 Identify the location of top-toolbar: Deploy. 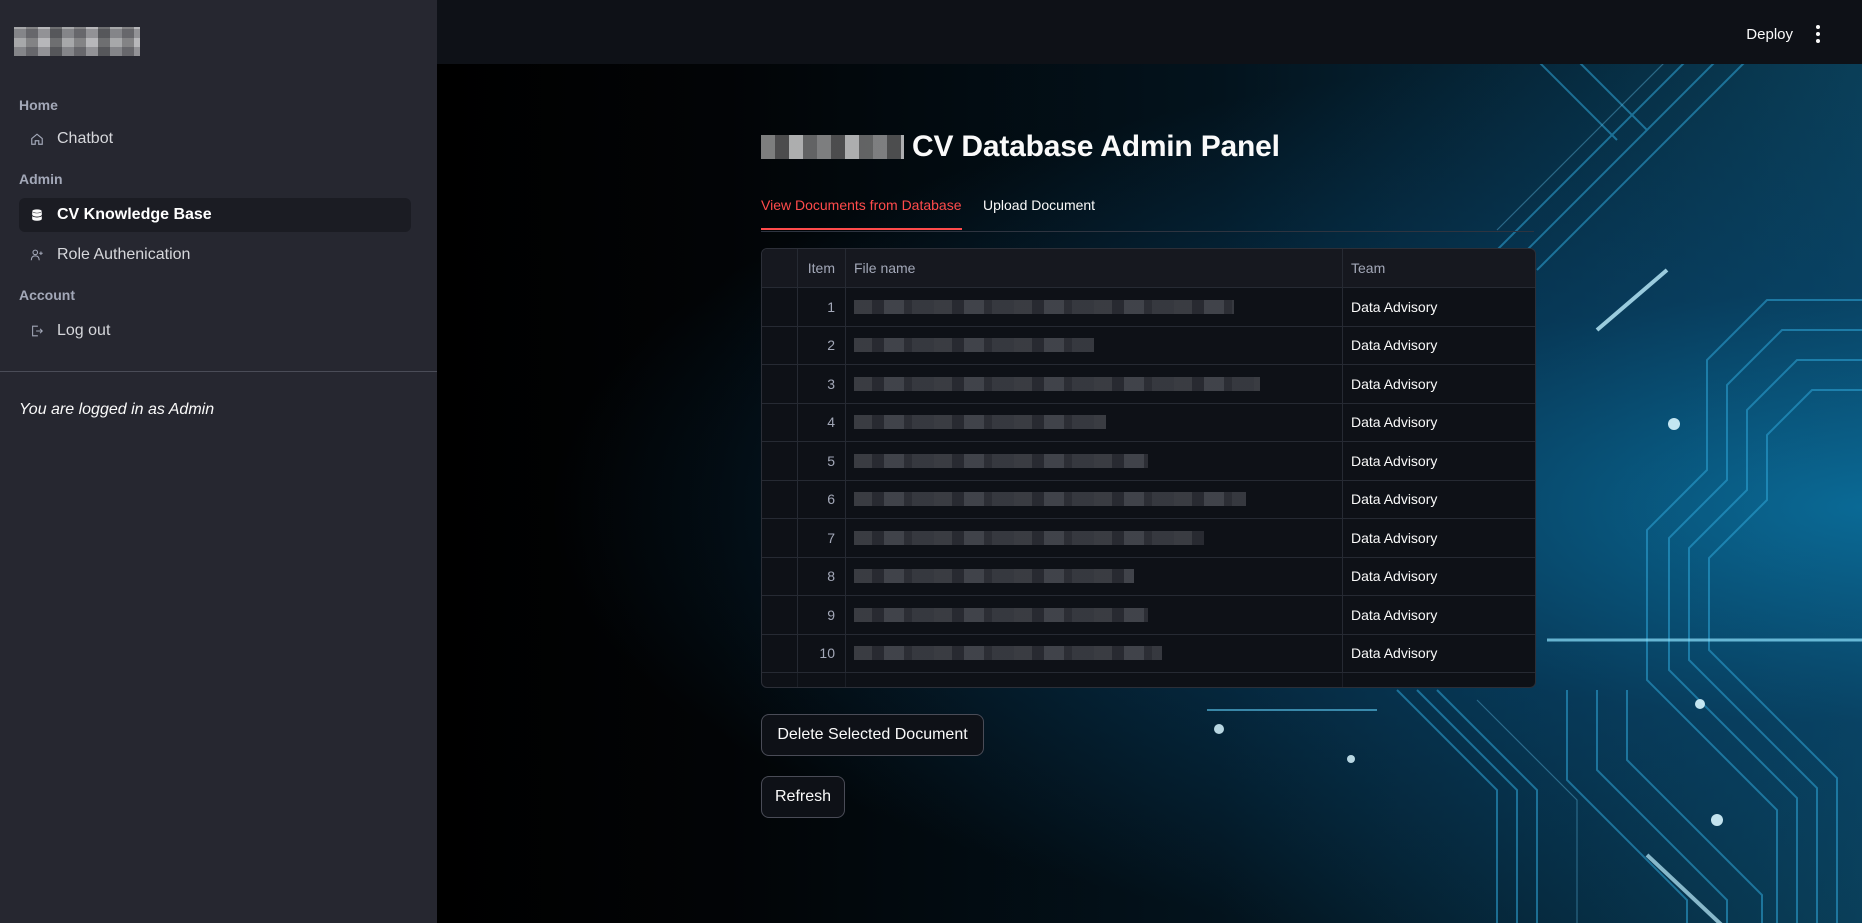
(1149, 32).